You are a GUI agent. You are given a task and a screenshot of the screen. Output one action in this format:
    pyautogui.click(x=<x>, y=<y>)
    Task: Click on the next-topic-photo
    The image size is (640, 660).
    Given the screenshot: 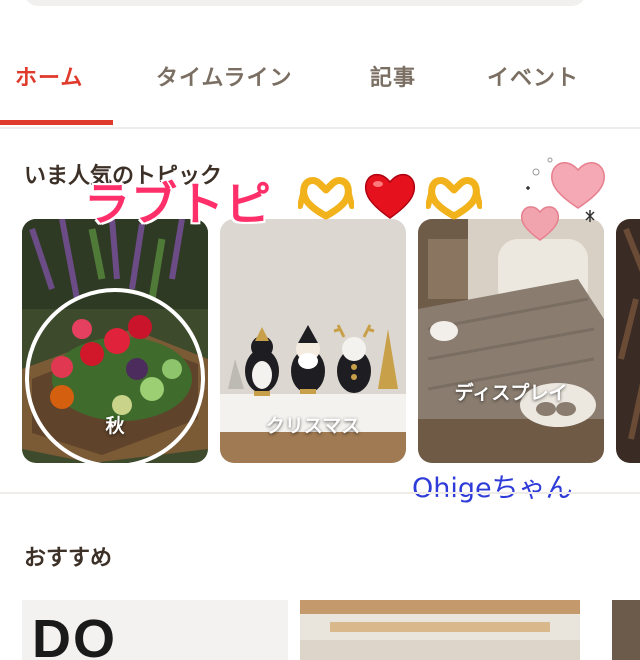 What is the action you would take?
    pyautogui.click(x=628, y=341)
    